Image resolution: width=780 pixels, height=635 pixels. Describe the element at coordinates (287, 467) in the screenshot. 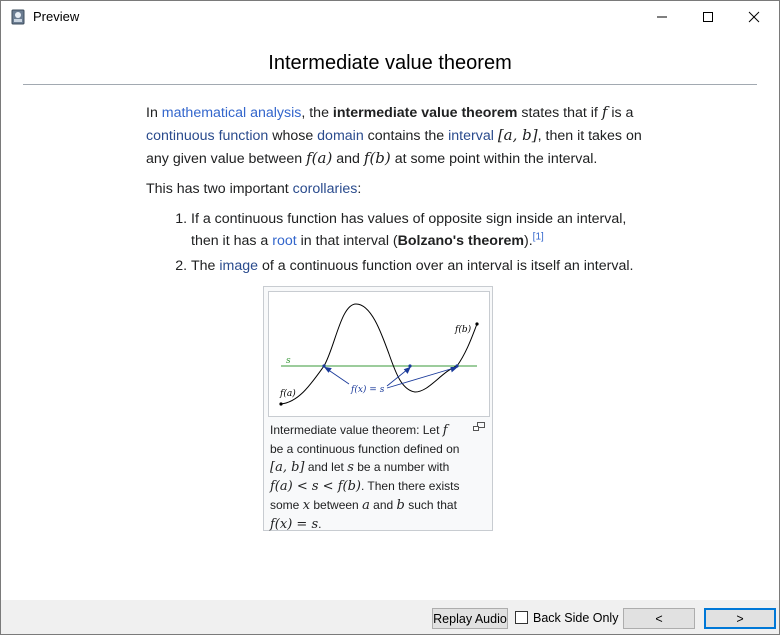

I see `math-ab: [a, b]` at that location.